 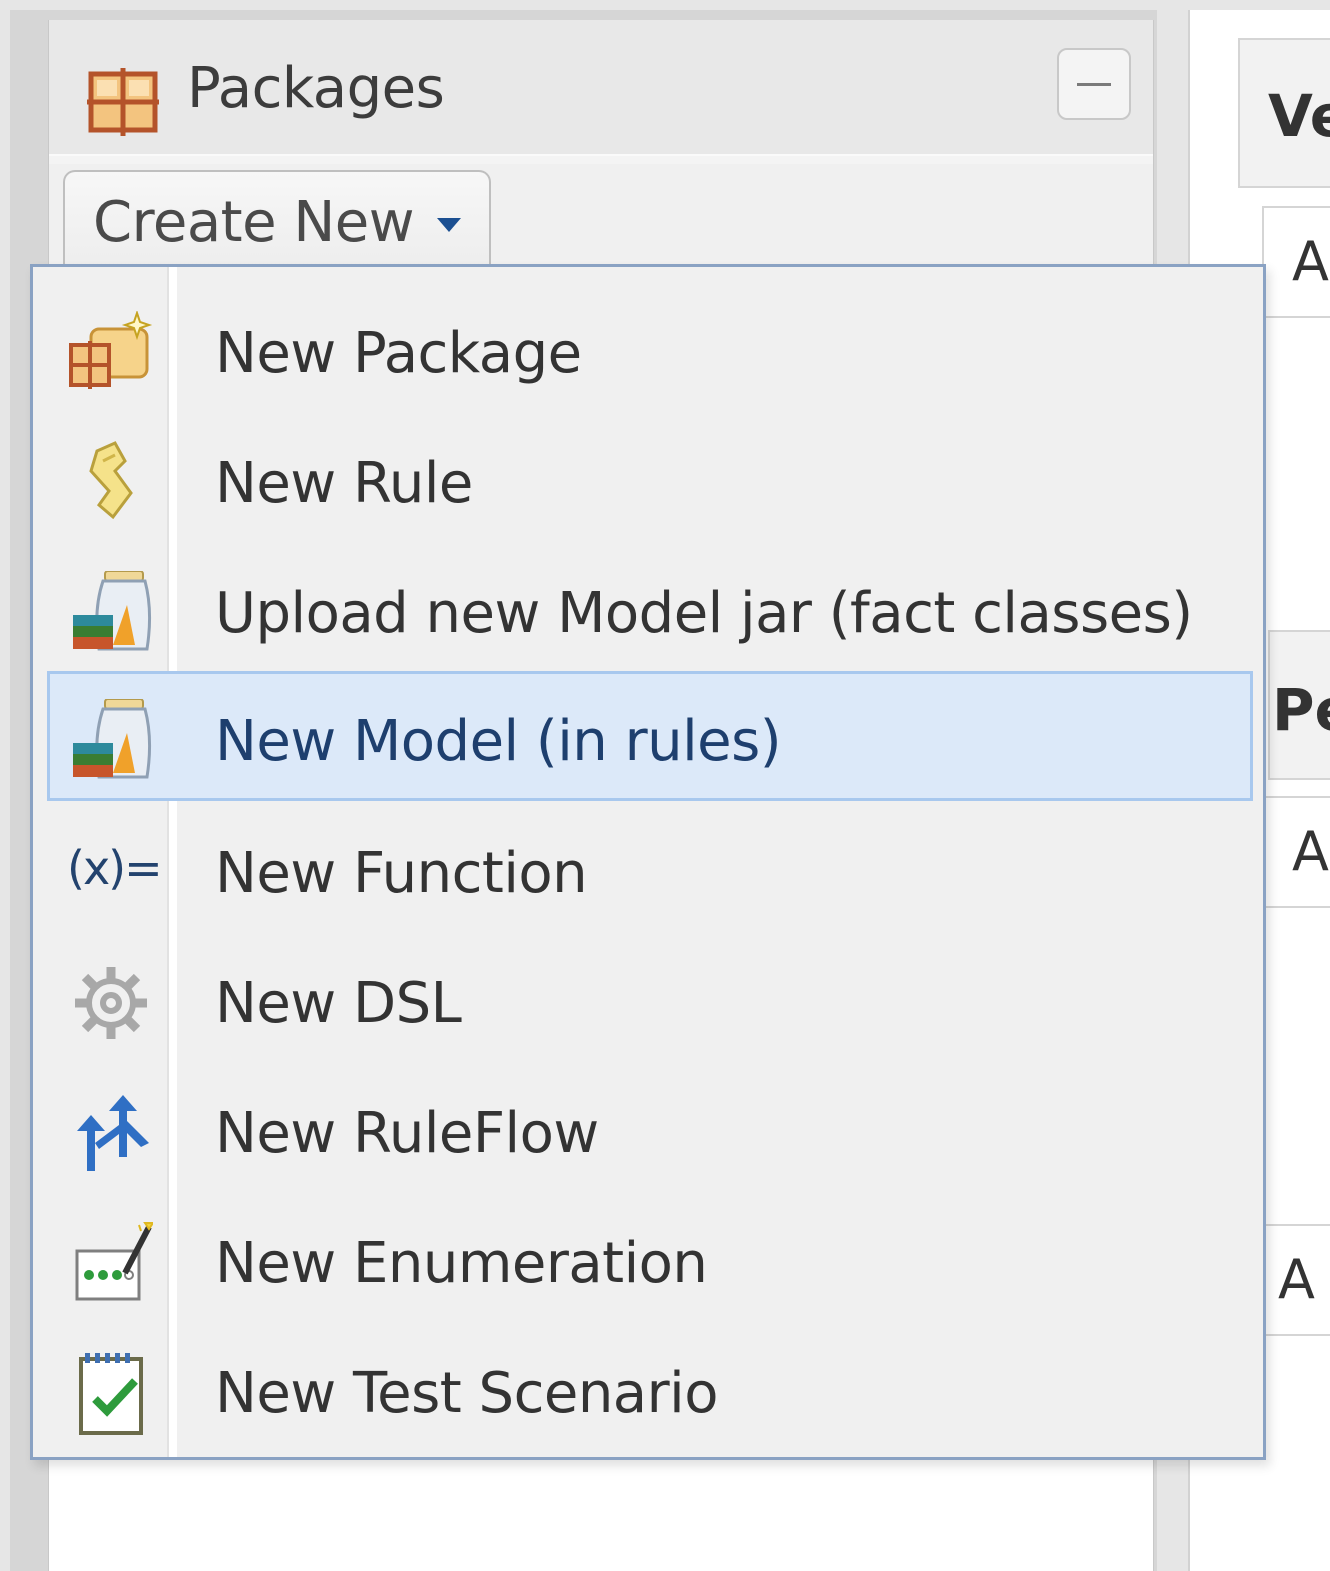 What do you see at coordinates (1301, 710) in the screenshot?
I see `right-panel-header-2-text: Pe` at bounding box center [1301, 710].